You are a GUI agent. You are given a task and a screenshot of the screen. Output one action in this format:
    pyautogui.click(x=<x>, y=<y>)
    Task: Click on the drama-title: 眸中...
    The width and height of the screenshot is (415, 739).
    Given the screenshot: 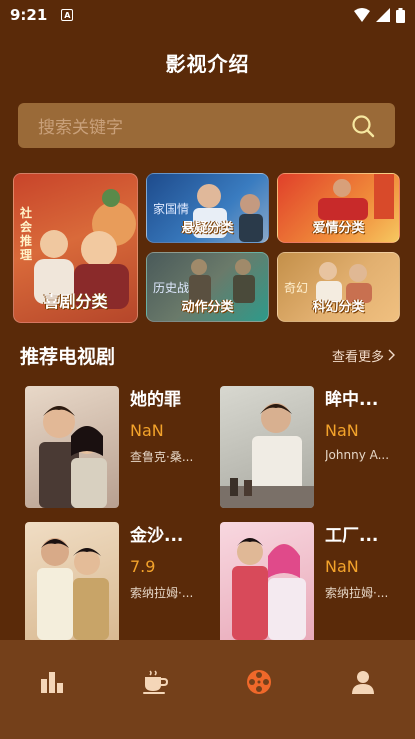 What is the action you would take?
    pyautogui.click(x=352, y=400)
    